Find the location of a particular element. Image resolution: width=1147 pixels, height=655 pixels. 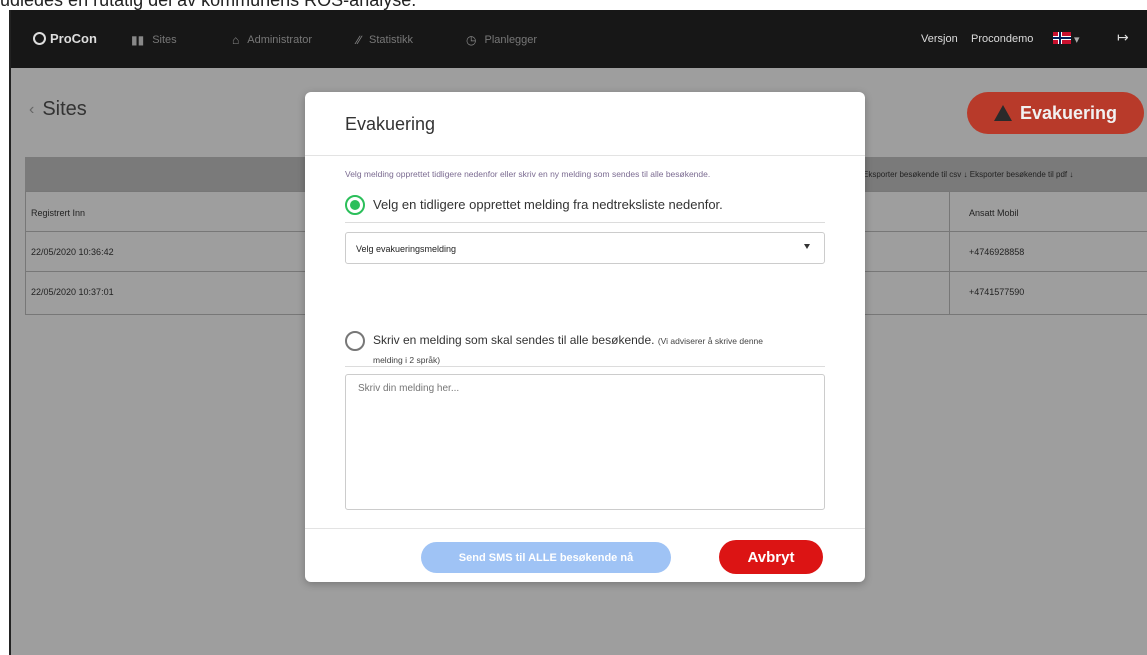

export-csv-link: Eksporter besøkende til csv is located at coordinates (912, 174).